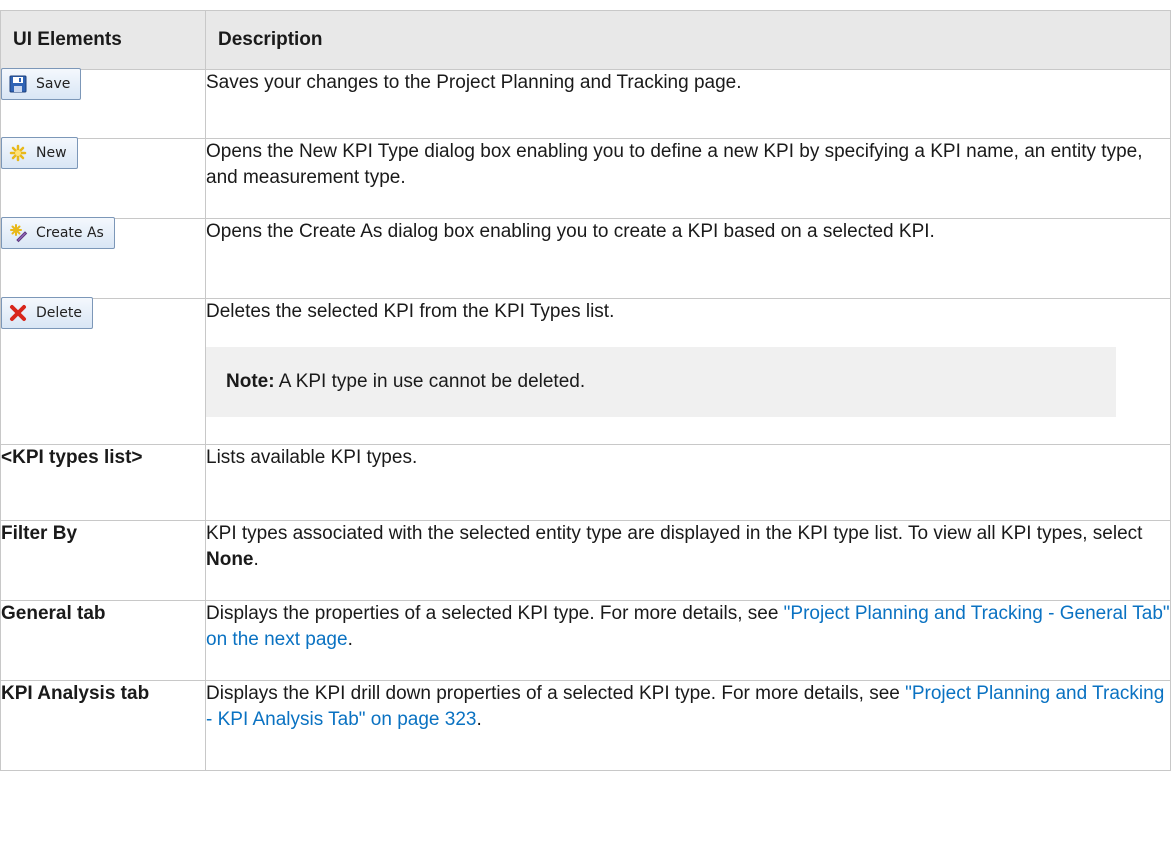 This screenshot has width=1171, height=859. What do you see at coordinates (688, 40) in the screenshot?
I see `header-description: Description` at bounding box center [688, 40].